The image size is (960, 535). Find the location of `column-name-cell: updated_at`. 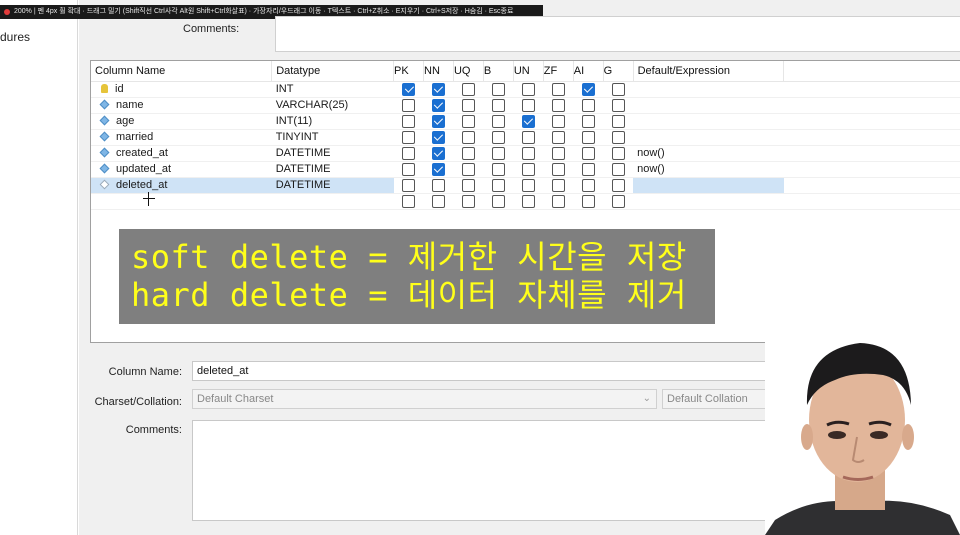

column-name-cell: updated_at is located at coordinates (181, 169).